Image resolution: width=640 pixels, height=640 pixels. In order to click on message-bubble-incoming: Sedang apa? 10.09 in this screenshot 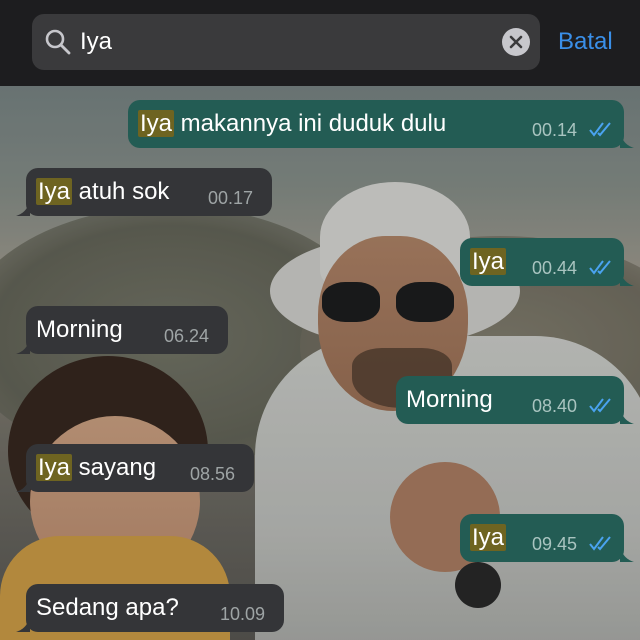, I will do `click(150, 608)`.